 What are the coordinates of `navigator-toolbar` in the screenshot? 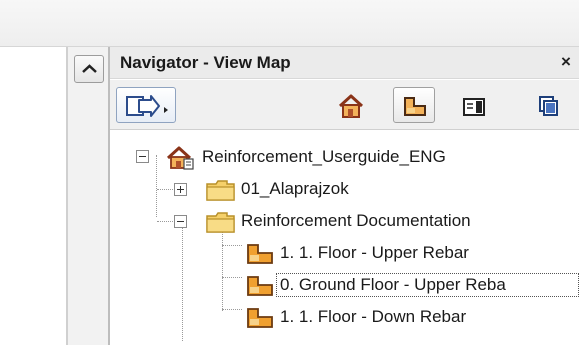 It's located at (344, 105).